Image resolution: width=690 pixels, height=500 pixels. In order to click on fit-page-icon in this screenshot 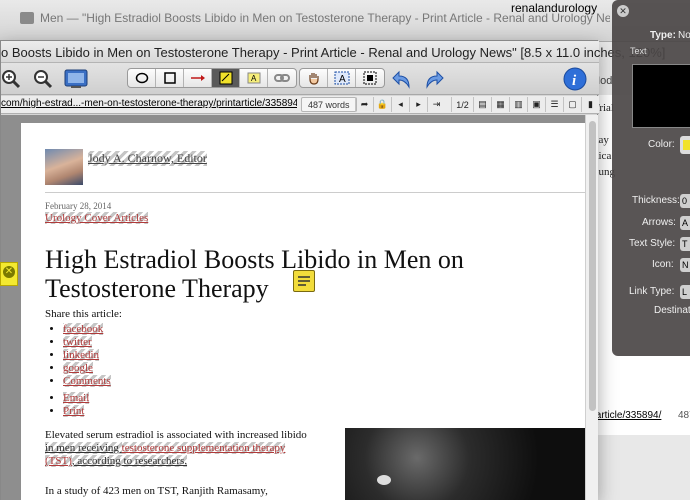, I will do `click(76, 79)`.